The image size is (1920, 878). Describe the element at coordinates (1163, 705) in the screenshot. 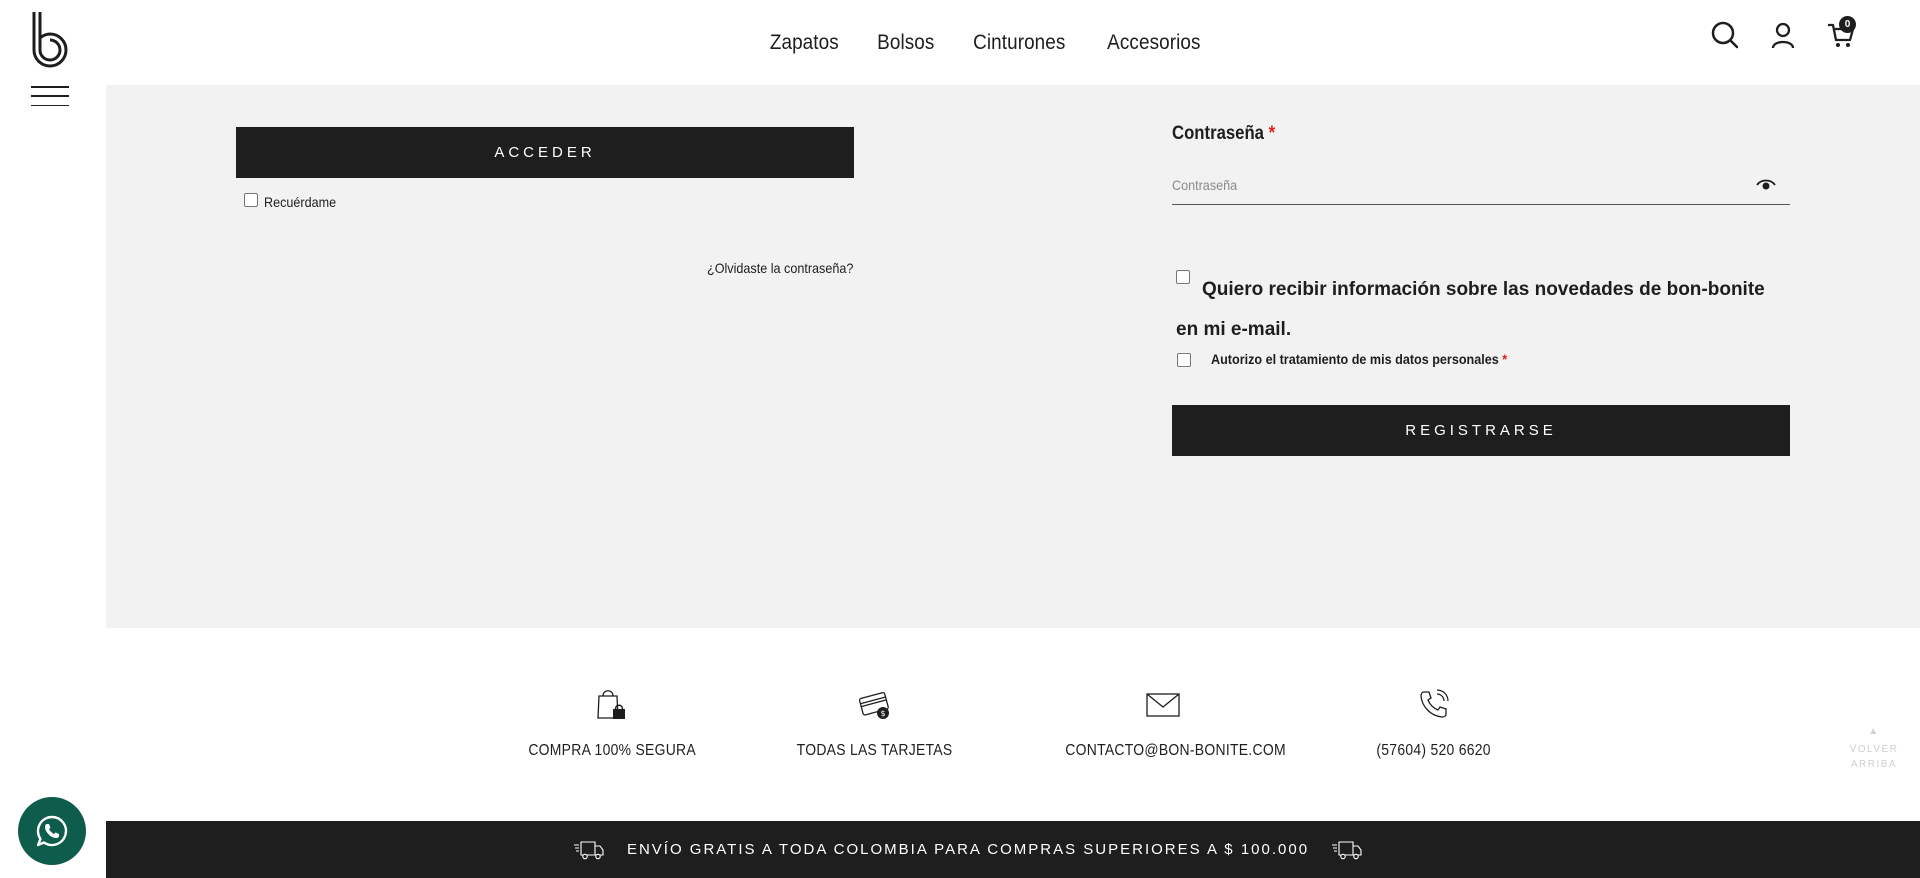

I see `envelope-icon` at that location.